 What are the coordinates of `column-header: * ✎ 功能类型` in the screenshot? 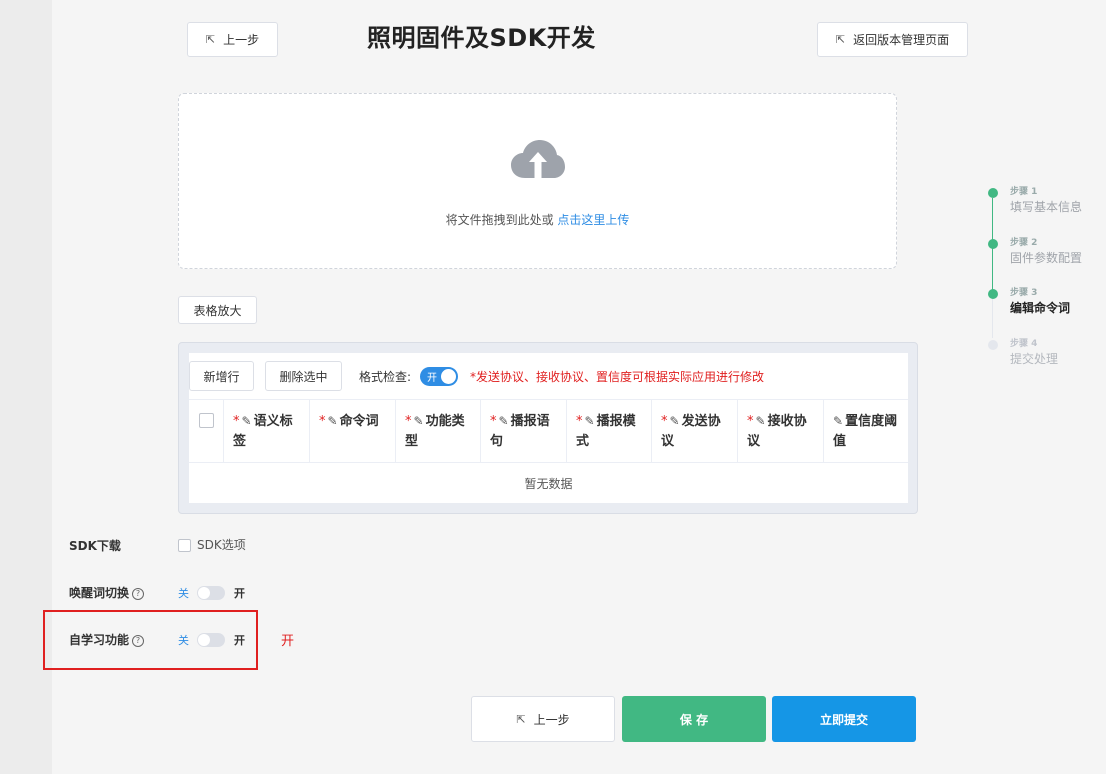 It's located at (438, 431).